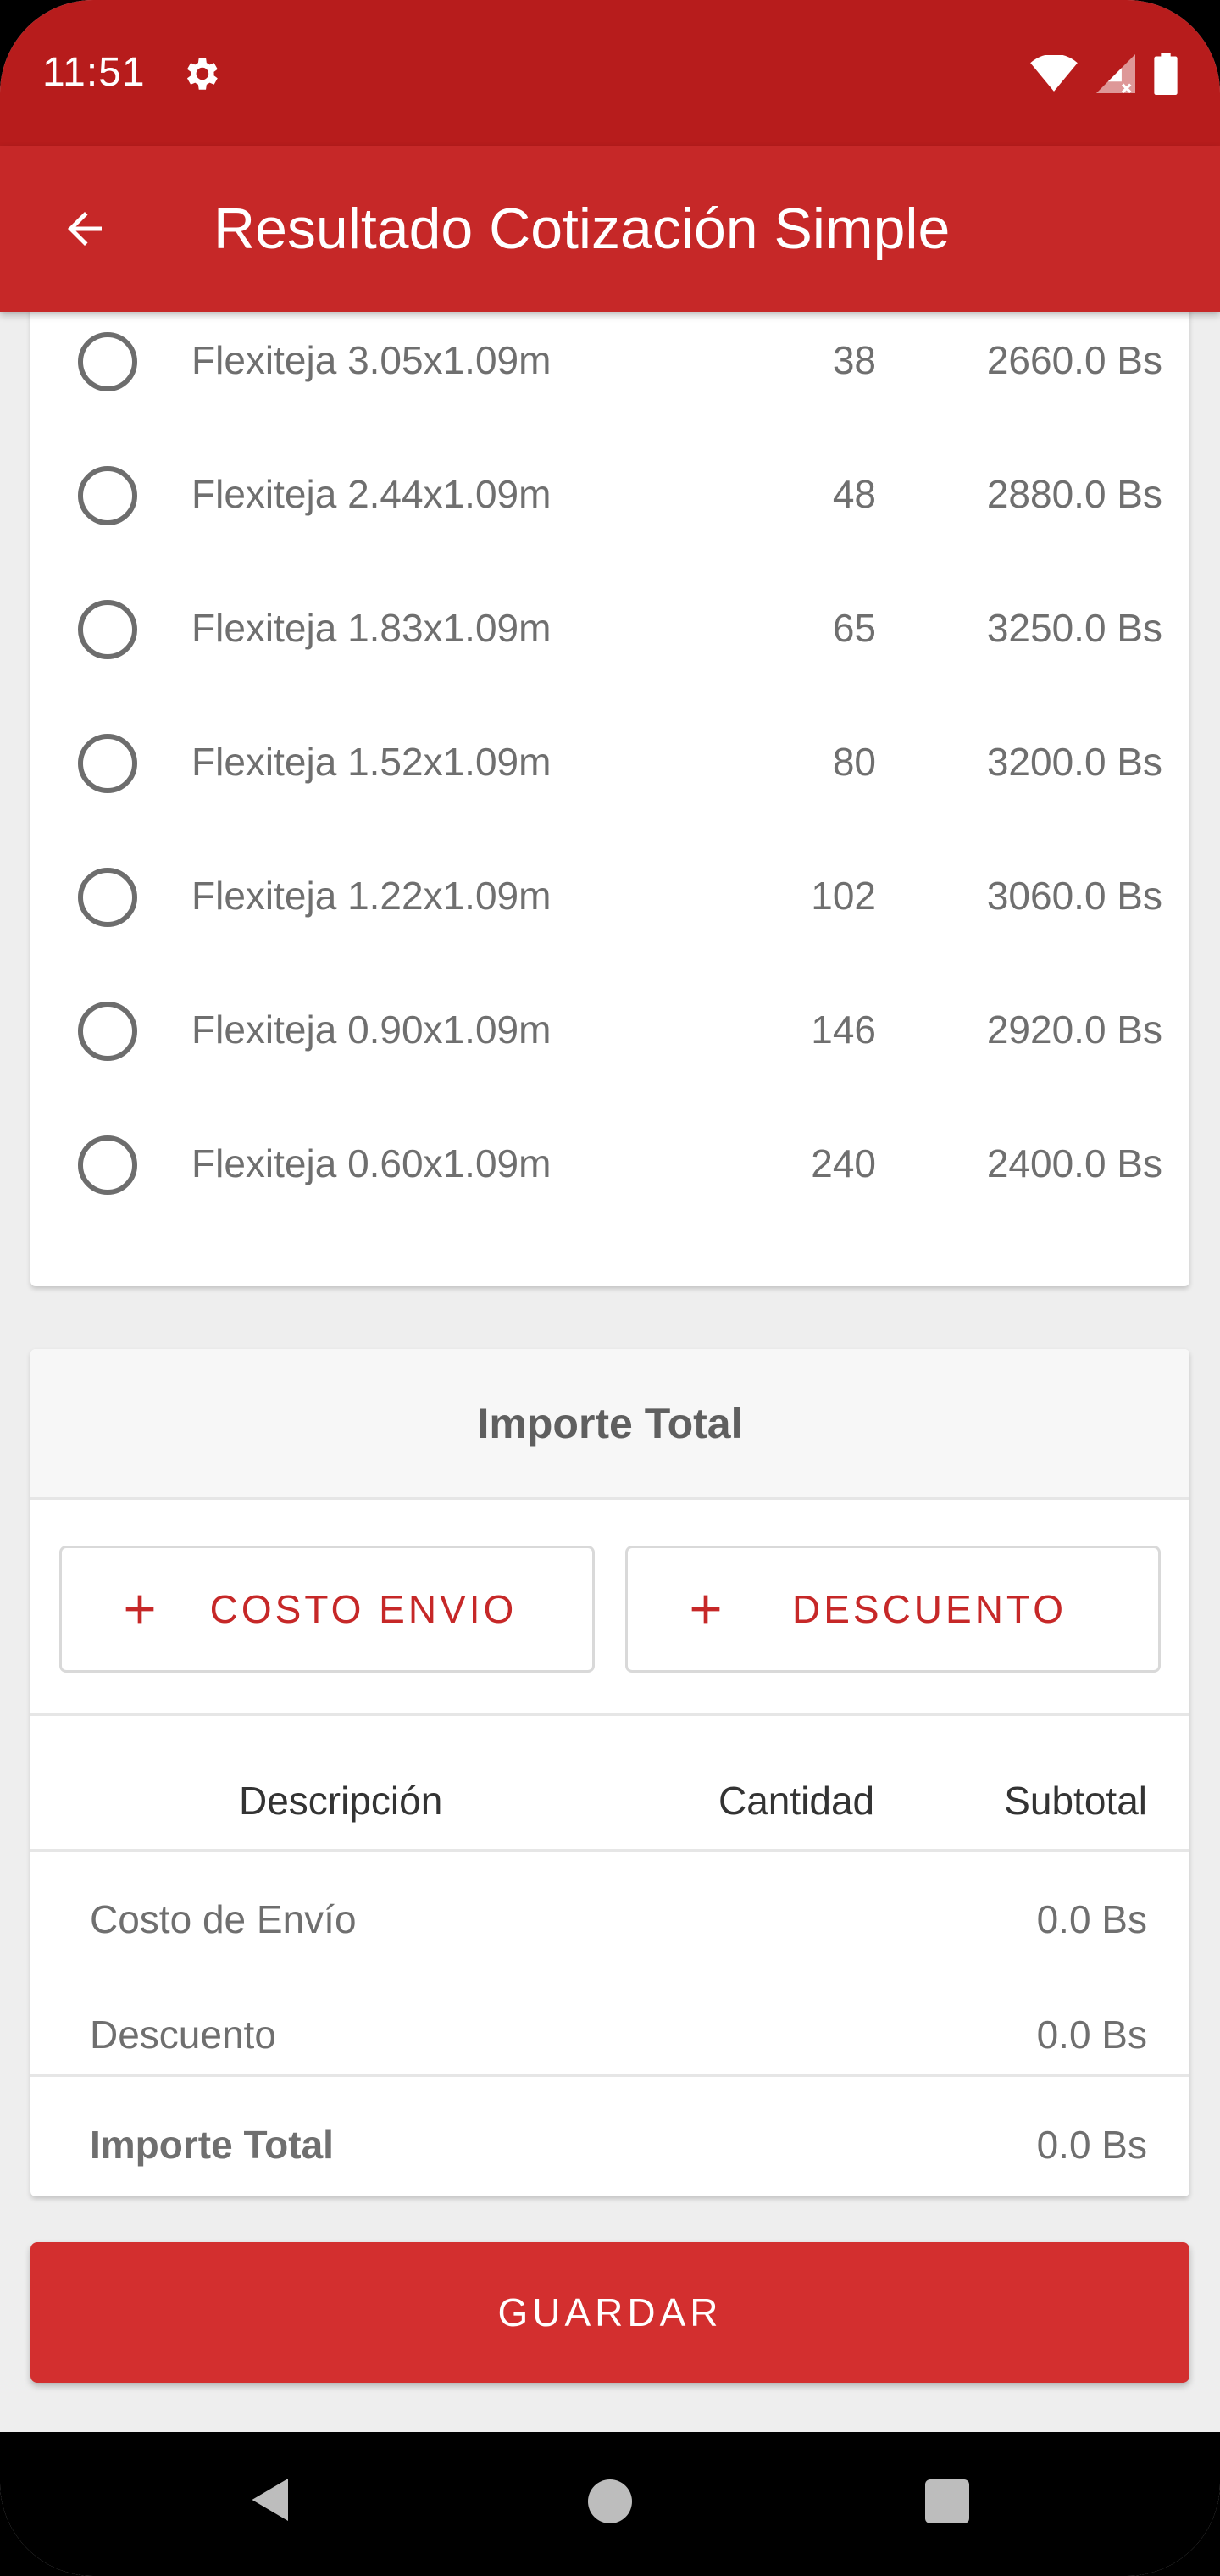 The width and height of the screenshot is (1220, 2576). I want to click on option-quantity: 38, so click(854, 360).